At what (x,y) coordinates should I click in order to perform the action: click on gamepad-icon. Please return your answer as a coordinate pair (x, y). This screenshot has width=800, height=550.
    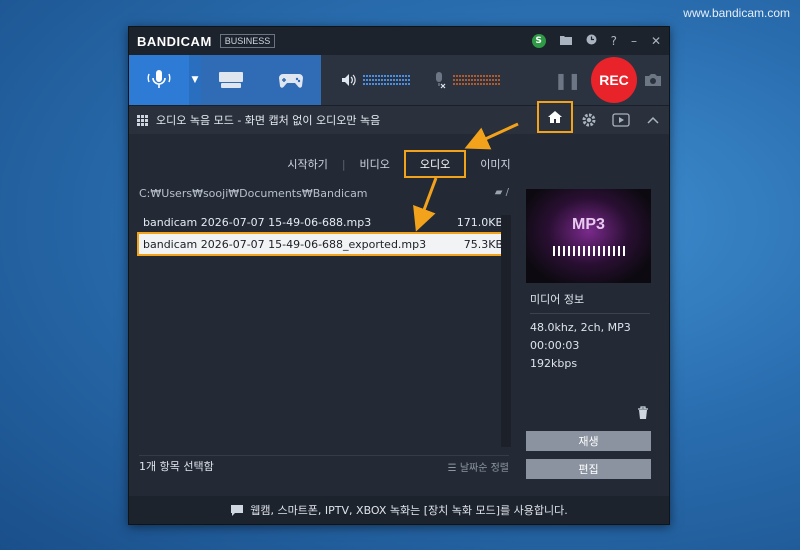
    Looking at the image, I should click on (291, 81).